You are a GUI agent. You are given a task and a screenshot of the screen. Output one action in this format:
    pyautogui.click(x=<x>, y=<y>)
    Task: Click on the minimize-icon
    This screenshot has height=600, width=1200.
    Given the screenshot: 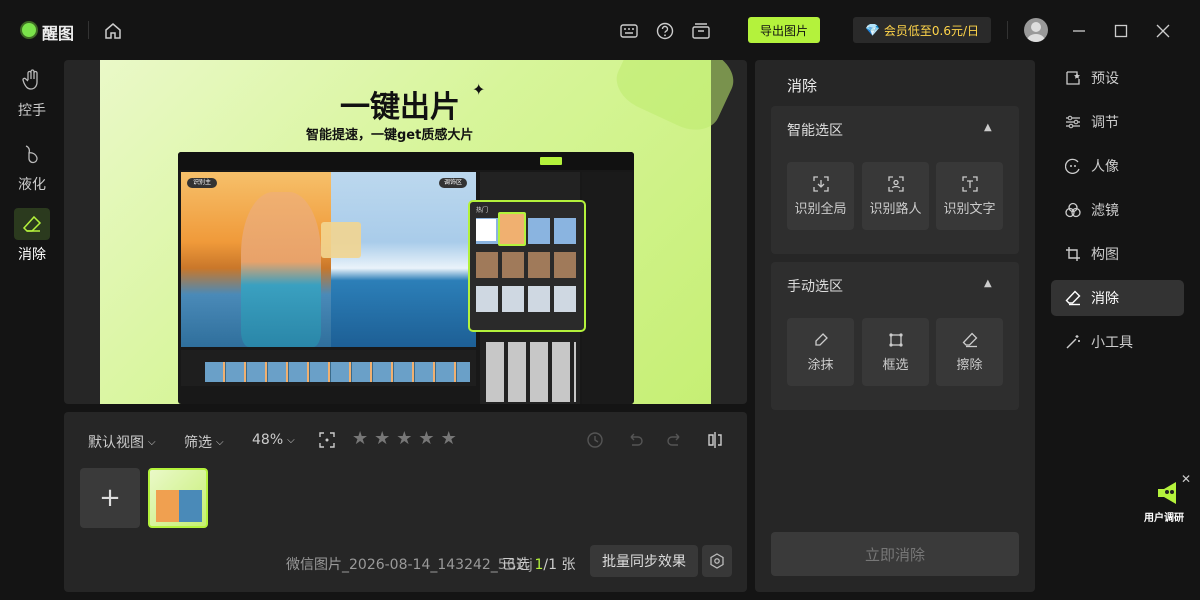 What is the action you would take?
    pyautogui.click(x=1079, y=31)
    